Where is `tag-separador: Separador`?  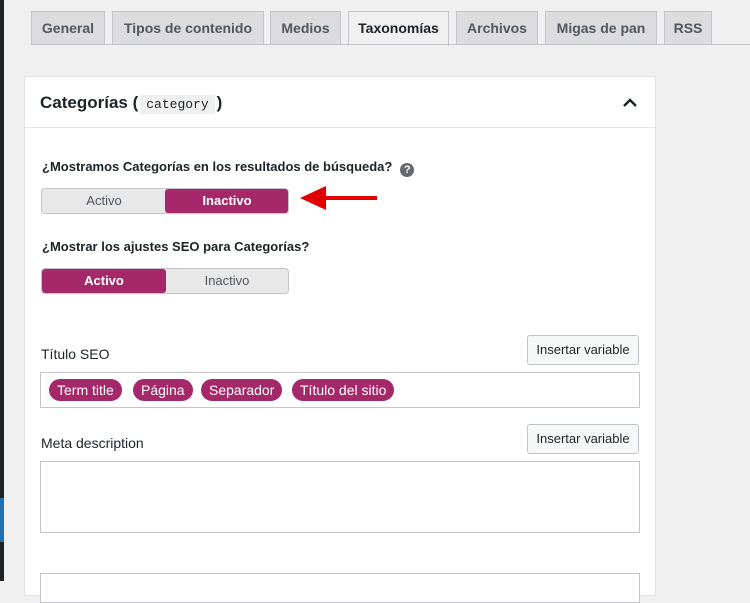 tag-separador: Separador is located at coordinates (242, 390).